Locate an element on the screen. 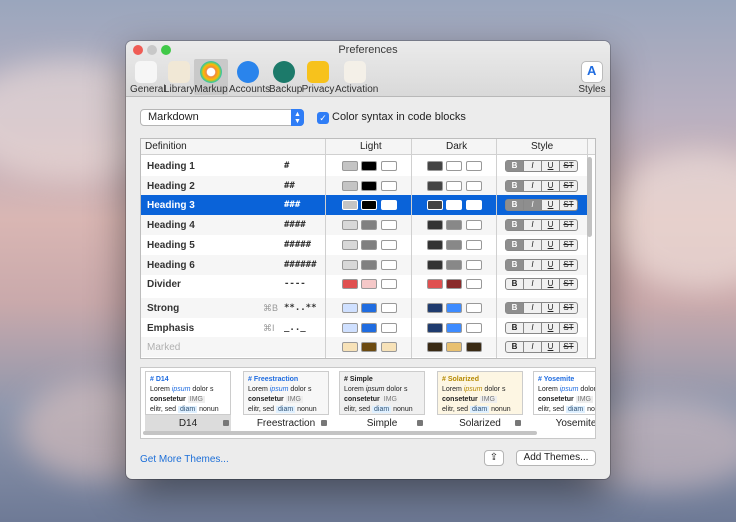  table-scrollbar is located at coordinates (589, 197).